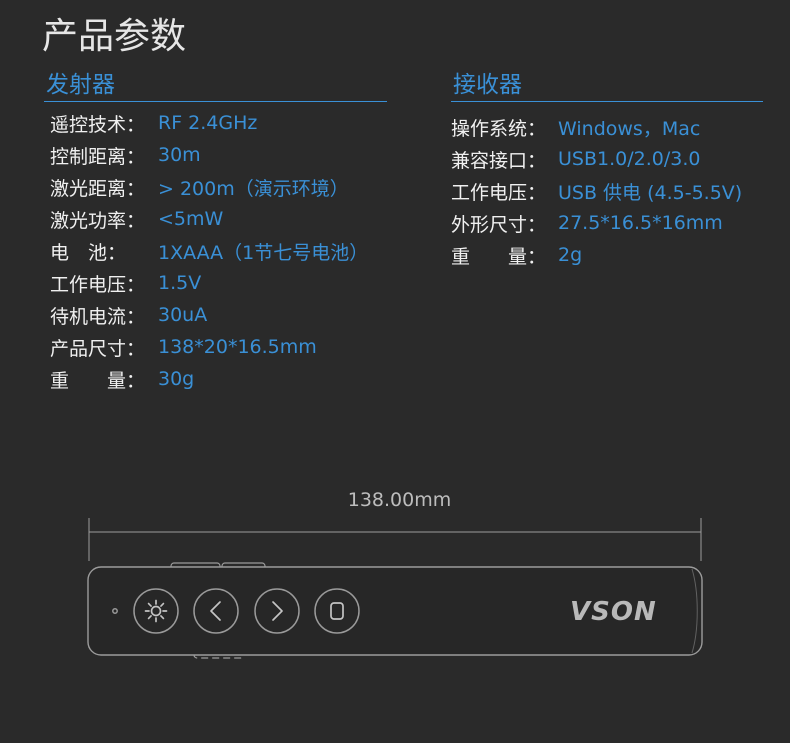 The height and width of the screenshot is (743, 790). What do you see at coordinates (237, 347) in the screenshot?
I see `spec-value: 138*20*16.5mm` at bounding box center [237, 347].